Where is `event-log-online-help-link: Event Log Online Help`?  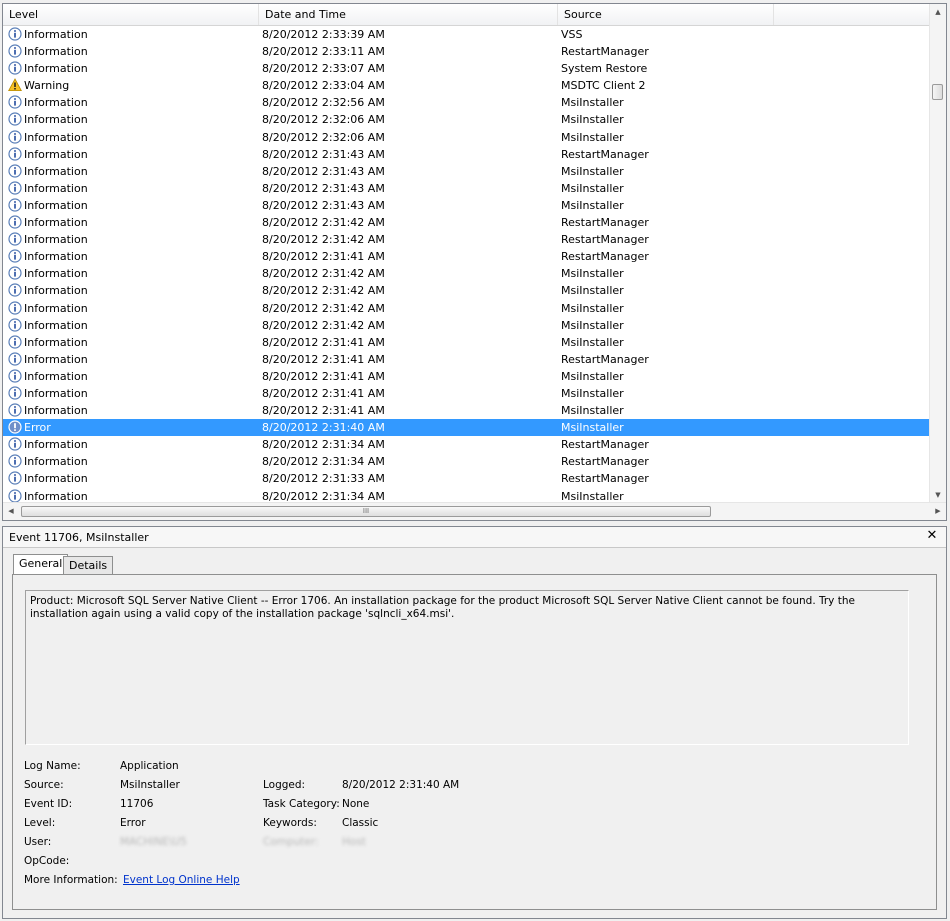 event-log-online-help-link: Event Log Online Help is located at coordinates (181, 880).